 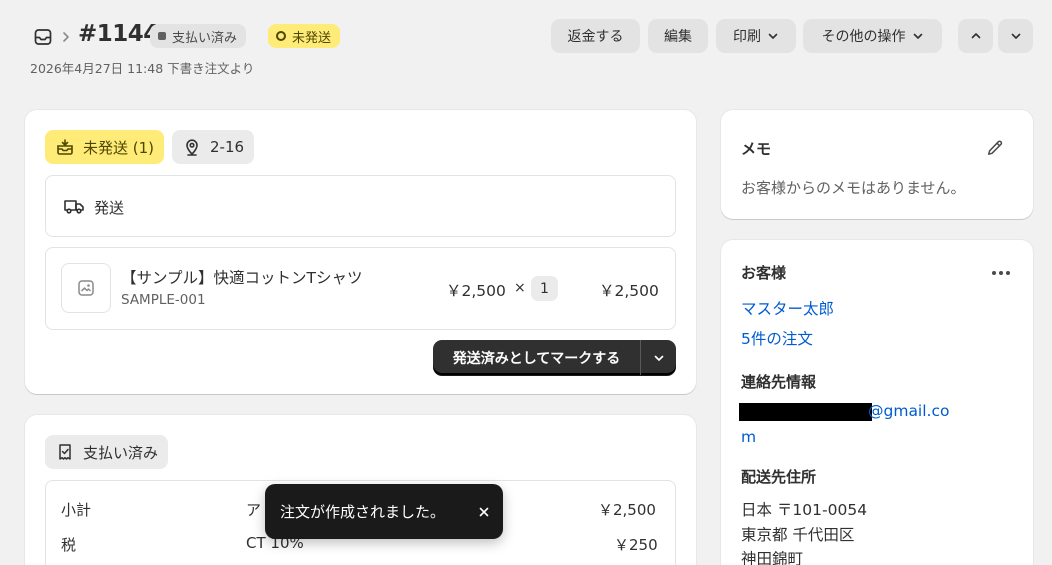 I want to click on redacted-email-block, so click(x=805, y=412).